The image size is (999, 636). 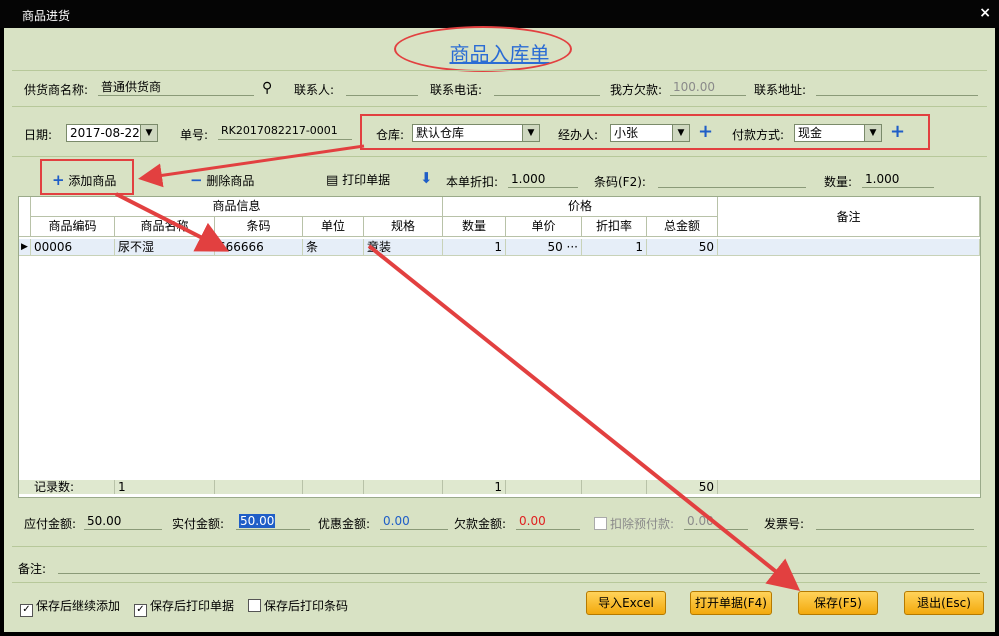 What do you see at coordinates (259, 227) in the screenshot?
I see `grid-col-barcode: 条码` at bounding box center [259, 227].